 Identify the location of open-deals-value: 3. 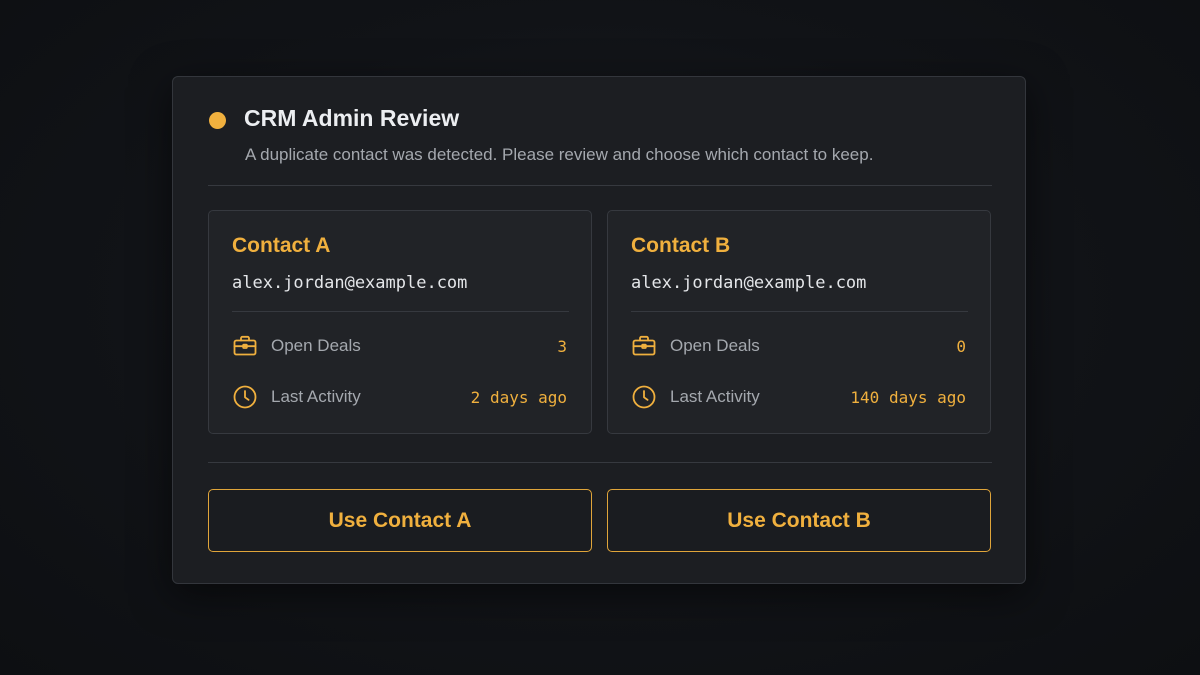
(562, 346).